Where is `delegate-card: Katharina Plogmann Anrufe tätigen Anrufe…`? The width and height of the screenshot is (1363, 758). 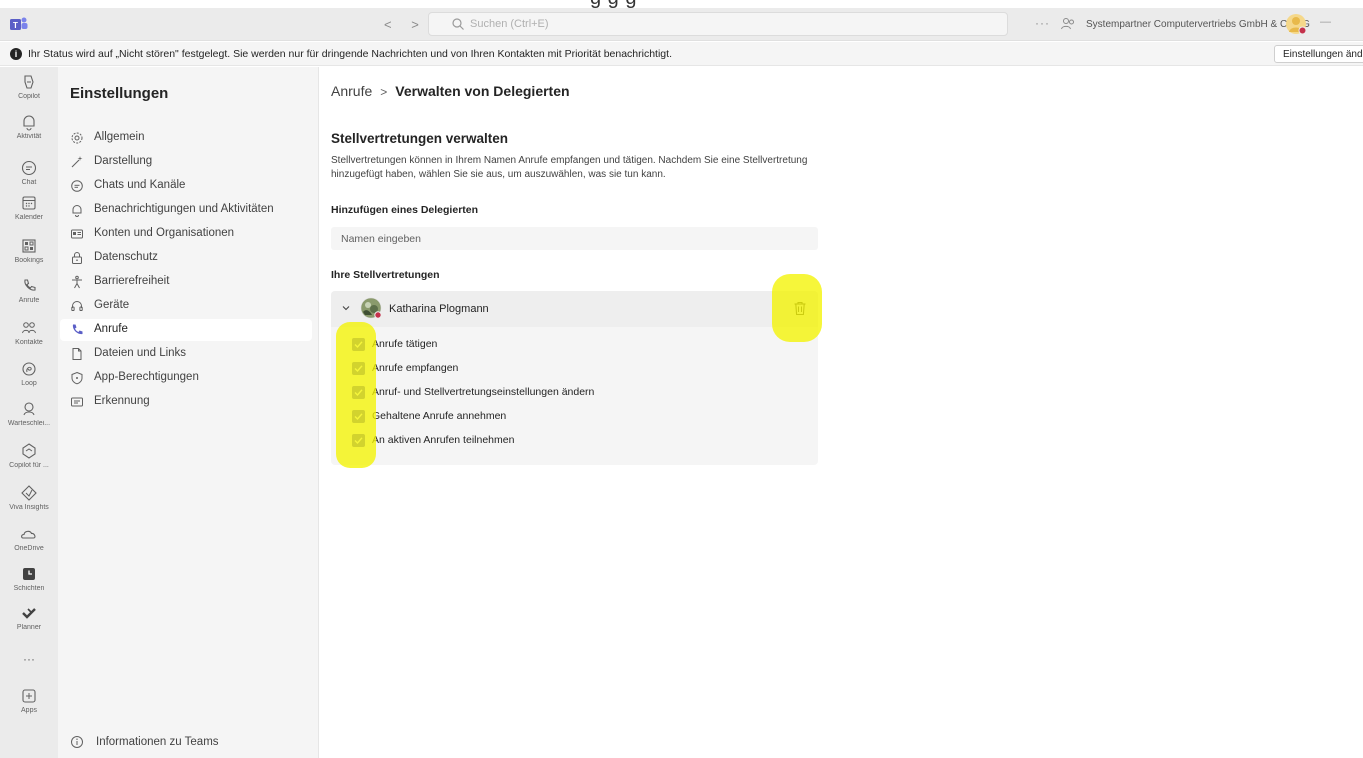 delegate-card: Katharina Plogmann Anrufe tätigen Anrufe… is located at coordinates (574, 378).